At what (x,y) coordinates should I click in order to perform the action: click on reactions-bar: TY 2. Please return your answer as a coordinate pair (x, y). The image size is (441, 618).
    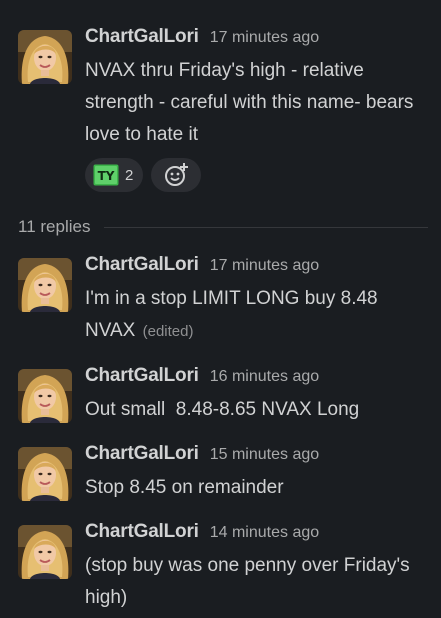
    Looking at the image, I should click on (256, 175).